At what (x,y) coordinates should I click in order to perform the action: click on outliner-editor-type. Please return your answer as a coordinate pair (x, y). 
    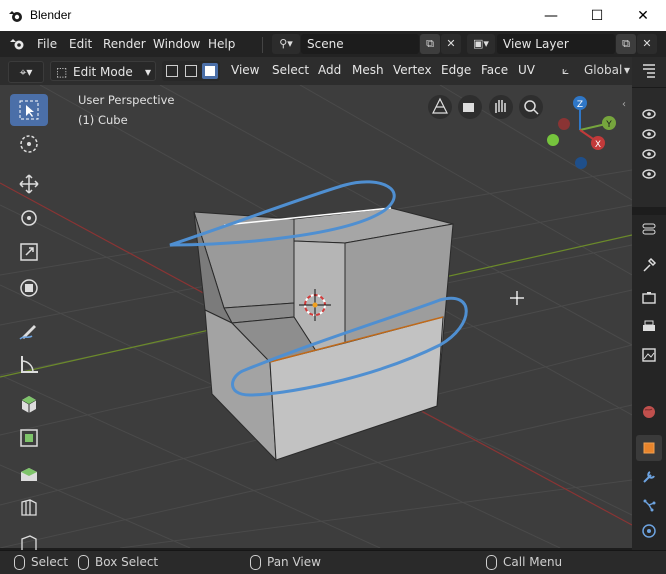
    Looking at the image, I should click on (649, 71).